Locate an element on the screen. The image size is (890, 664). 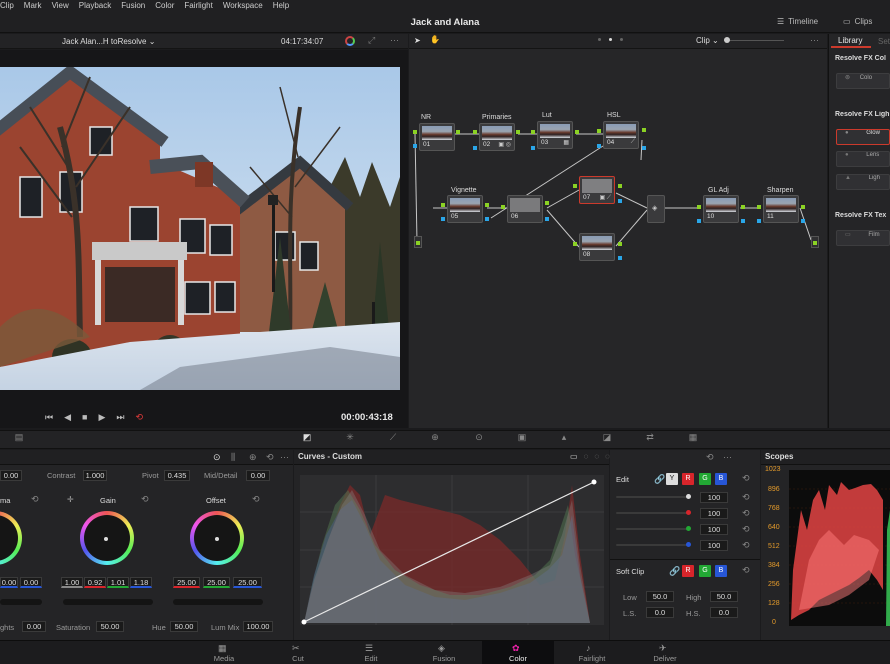
clip-name-dropdown: Jack Alan...H toResolve ⌄ is located at coordinates (108, 41).